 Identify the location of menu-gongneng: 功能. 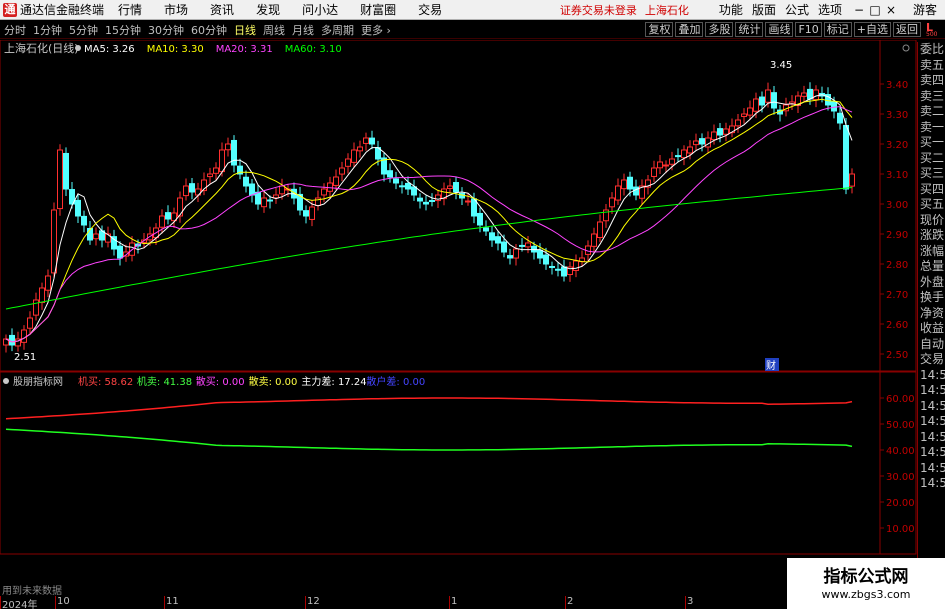
(731, 9).